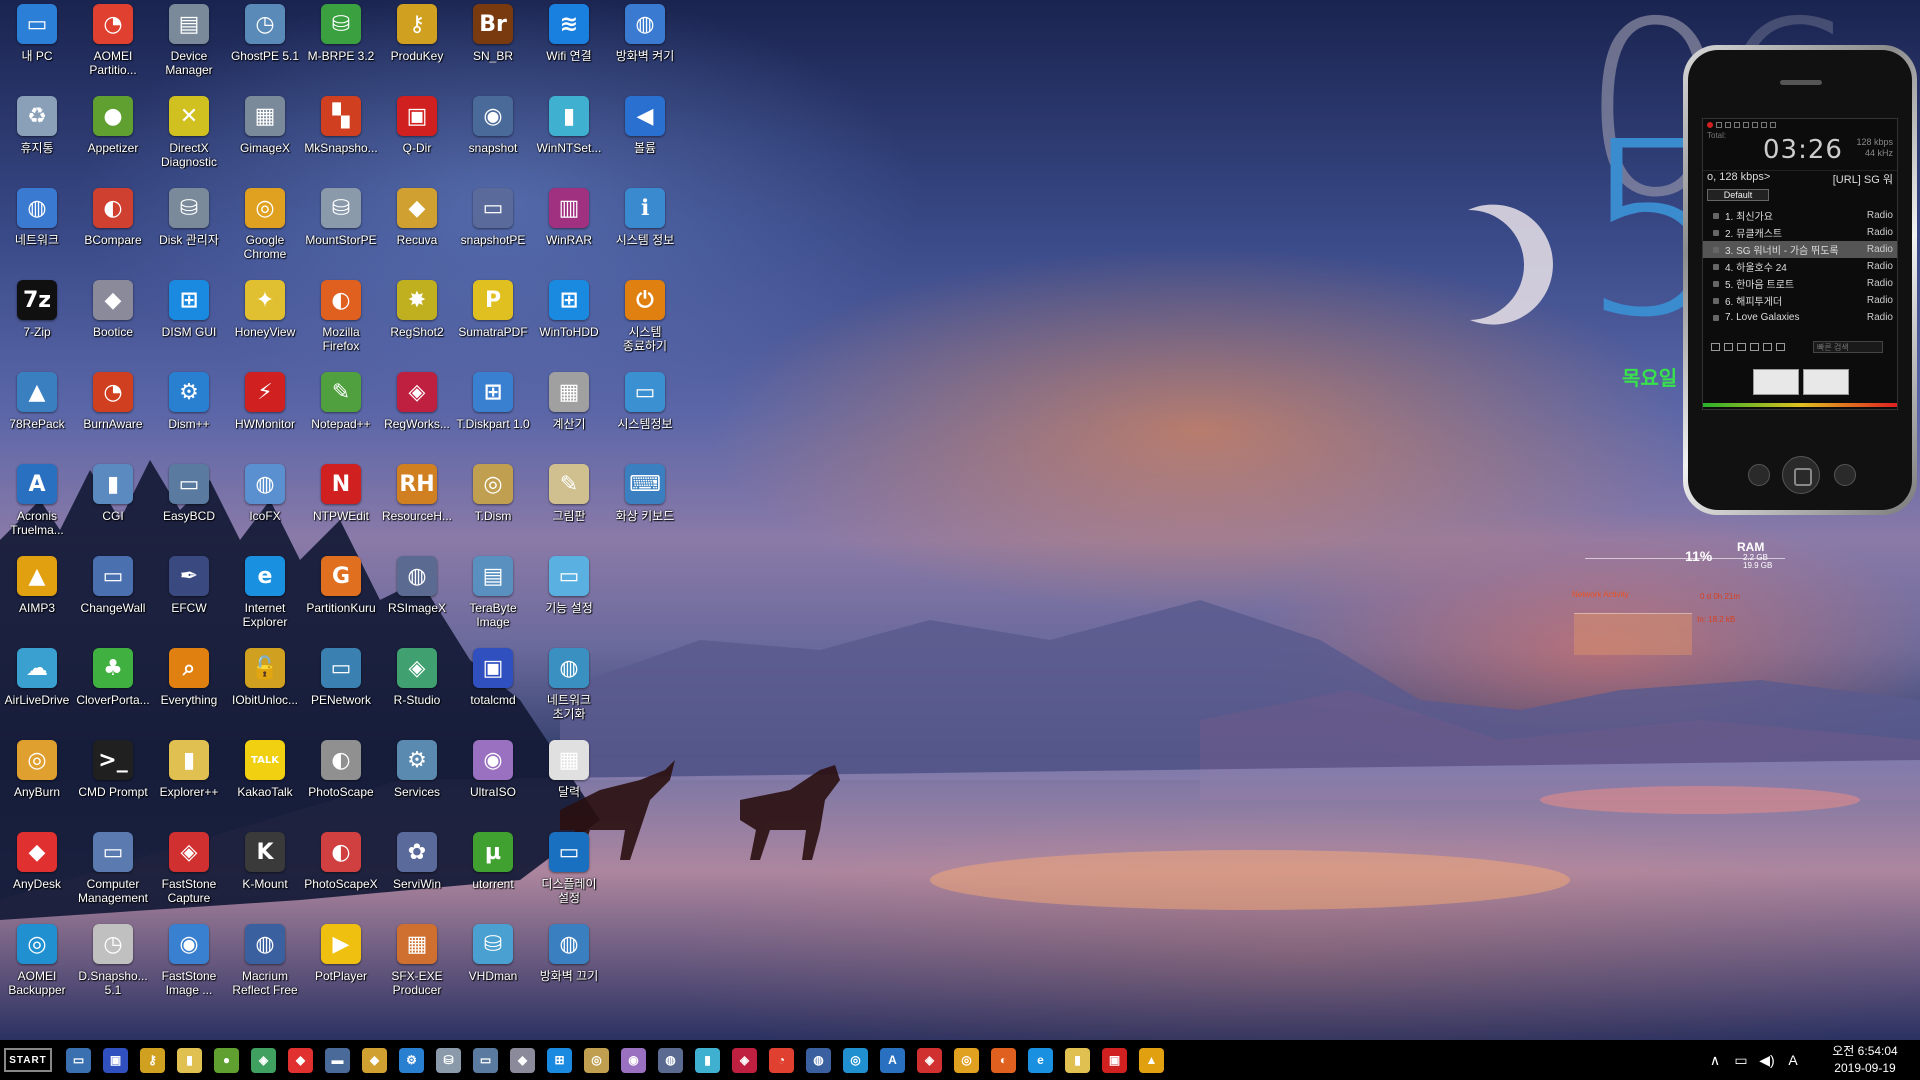  I want to click on desktop-icon: ▦ SFX-EXE Producer, so click(417, 964).